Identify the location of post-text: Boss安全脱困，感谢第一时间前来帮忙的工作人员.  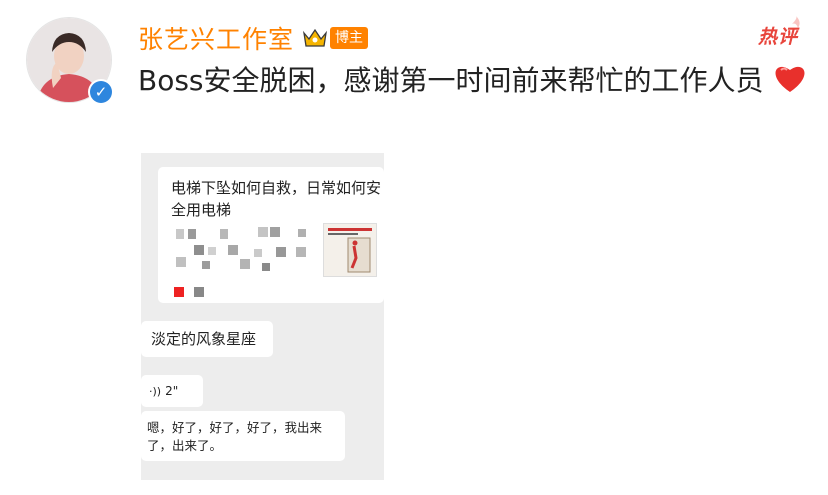
(474, 81).